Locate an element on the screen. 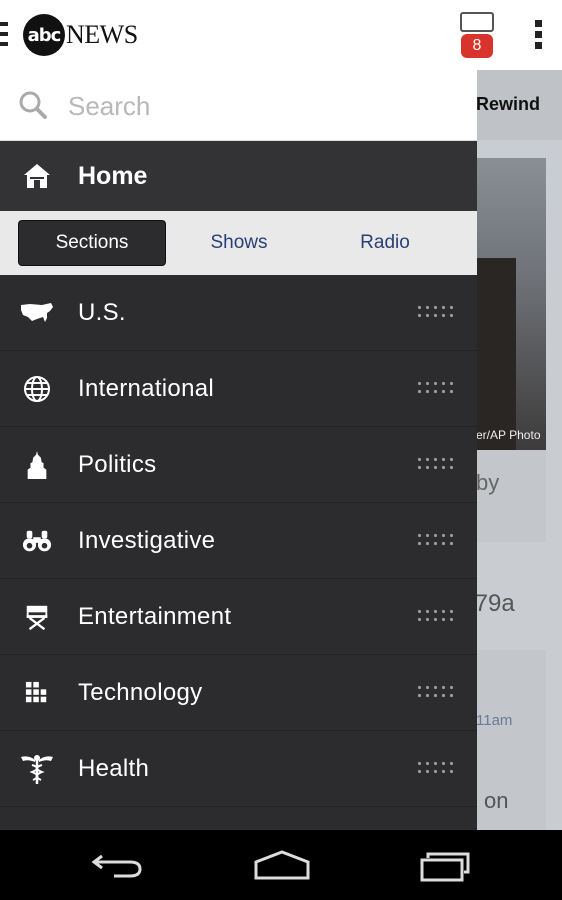 The height and width of the screenshot is (900, 562). search-bar is located at coordinates (238, 105).